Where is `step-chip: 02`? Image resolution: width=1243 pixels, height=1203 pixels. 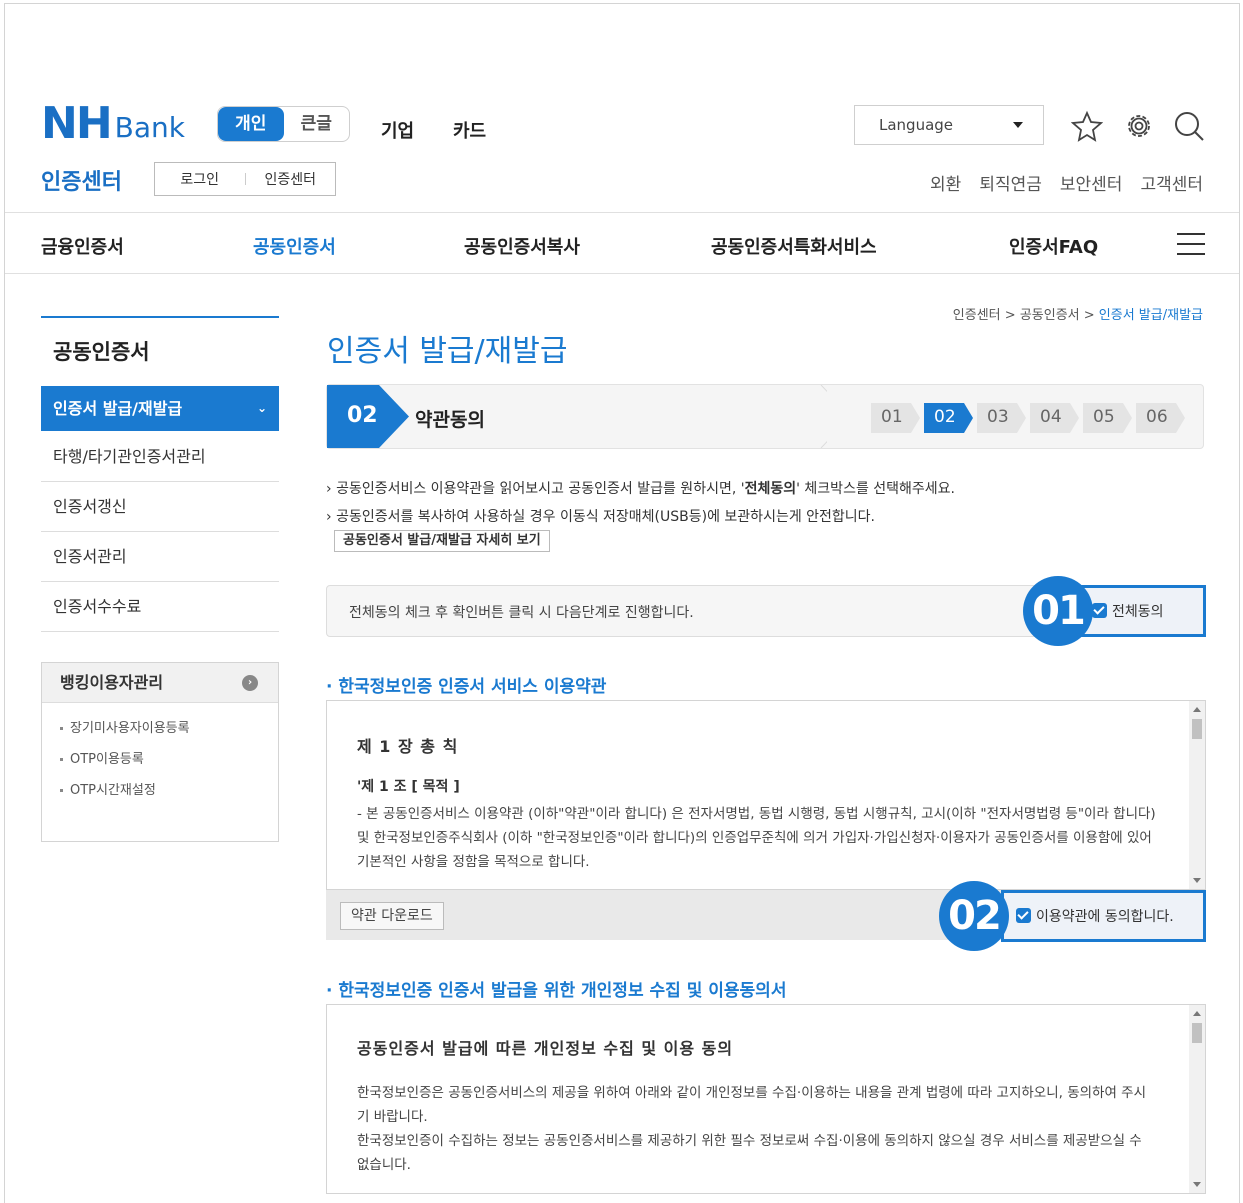 step-chip: 02 is located at coordinates (948, 418).